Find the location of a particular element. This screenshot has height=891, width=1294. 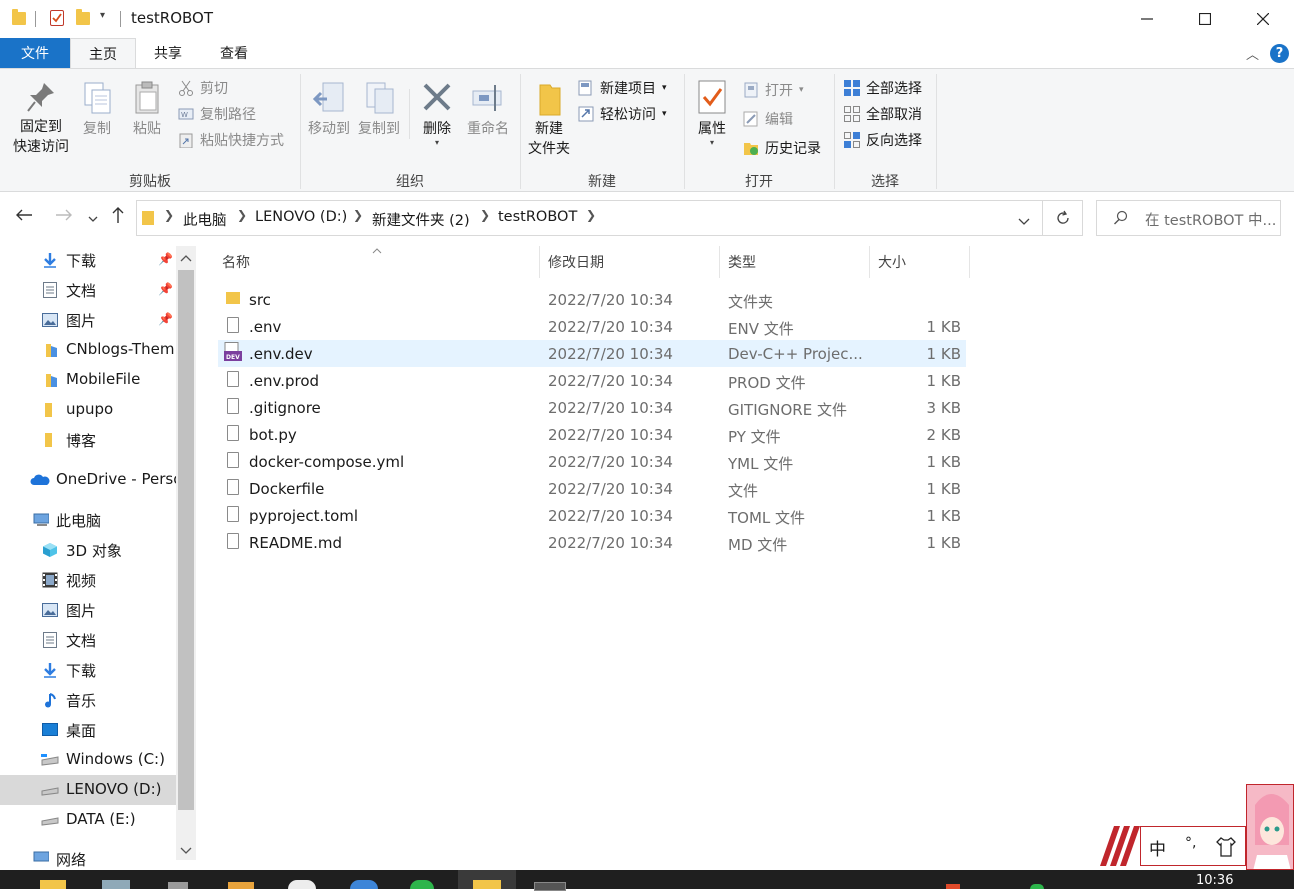

nav-item-network: 网络 is located at coordinates (88, 857).